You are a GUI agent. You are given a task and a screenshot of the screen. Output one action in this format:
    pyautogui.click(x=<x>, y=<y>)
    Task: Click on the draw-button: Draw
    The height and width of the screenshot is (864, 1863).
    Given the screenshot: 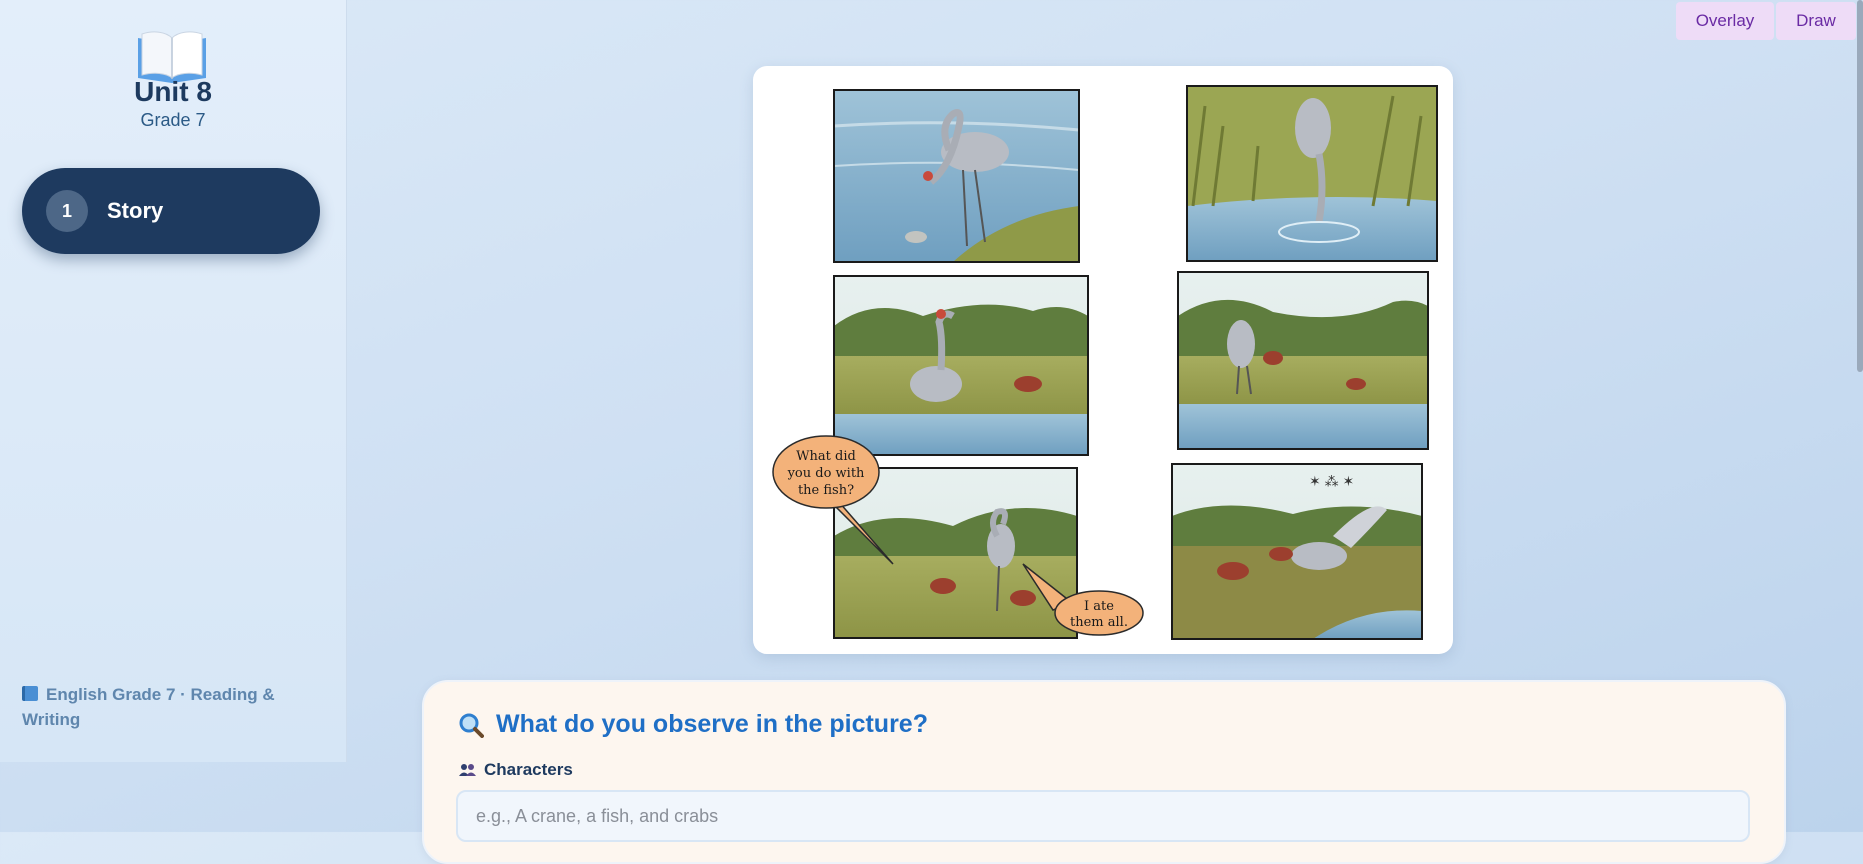 What is the action you would take?
    pyautogui.click(x=1816, y=21)
    